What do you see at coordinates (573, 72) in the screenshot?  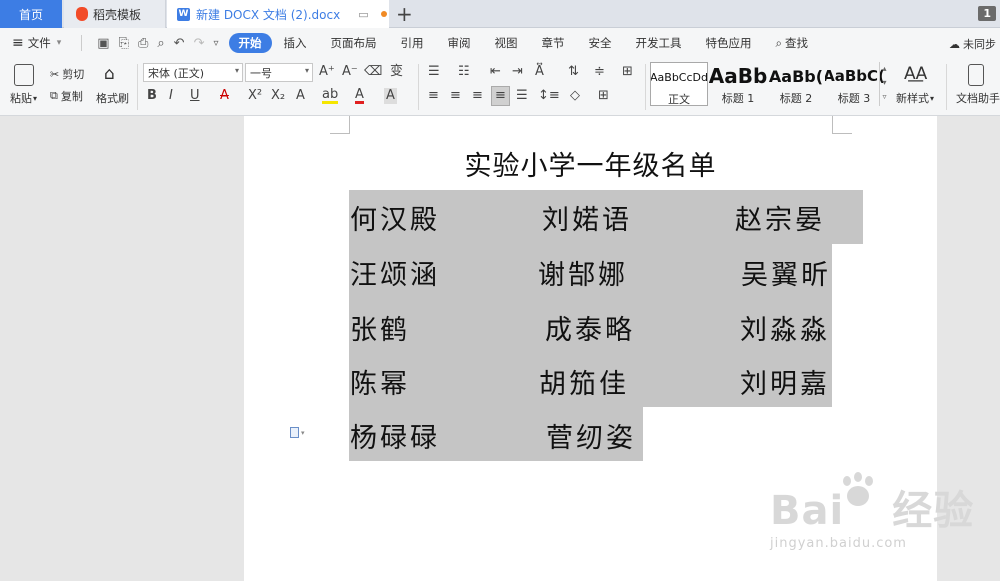 I see `sort-icon: ⇅` at bounding box center [573, 72].